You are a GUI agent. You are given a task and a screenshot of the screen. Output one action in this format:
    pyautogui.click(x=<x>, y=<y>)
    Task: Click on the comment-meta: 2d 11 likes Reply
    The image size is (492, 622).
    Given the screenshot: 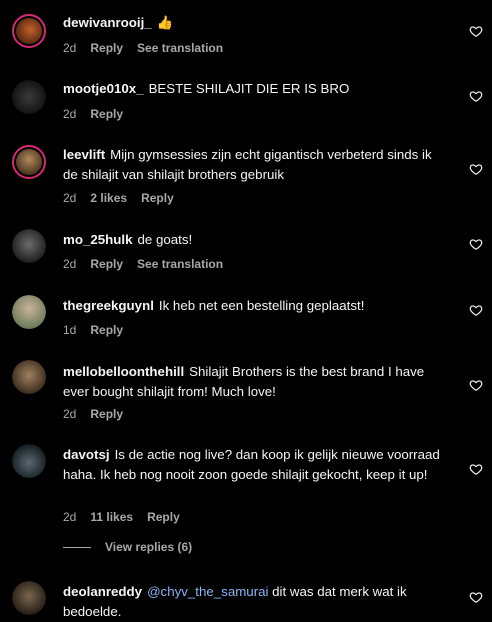 What is the action you would take?
    pyautogui.click(x=121, y=517)
    